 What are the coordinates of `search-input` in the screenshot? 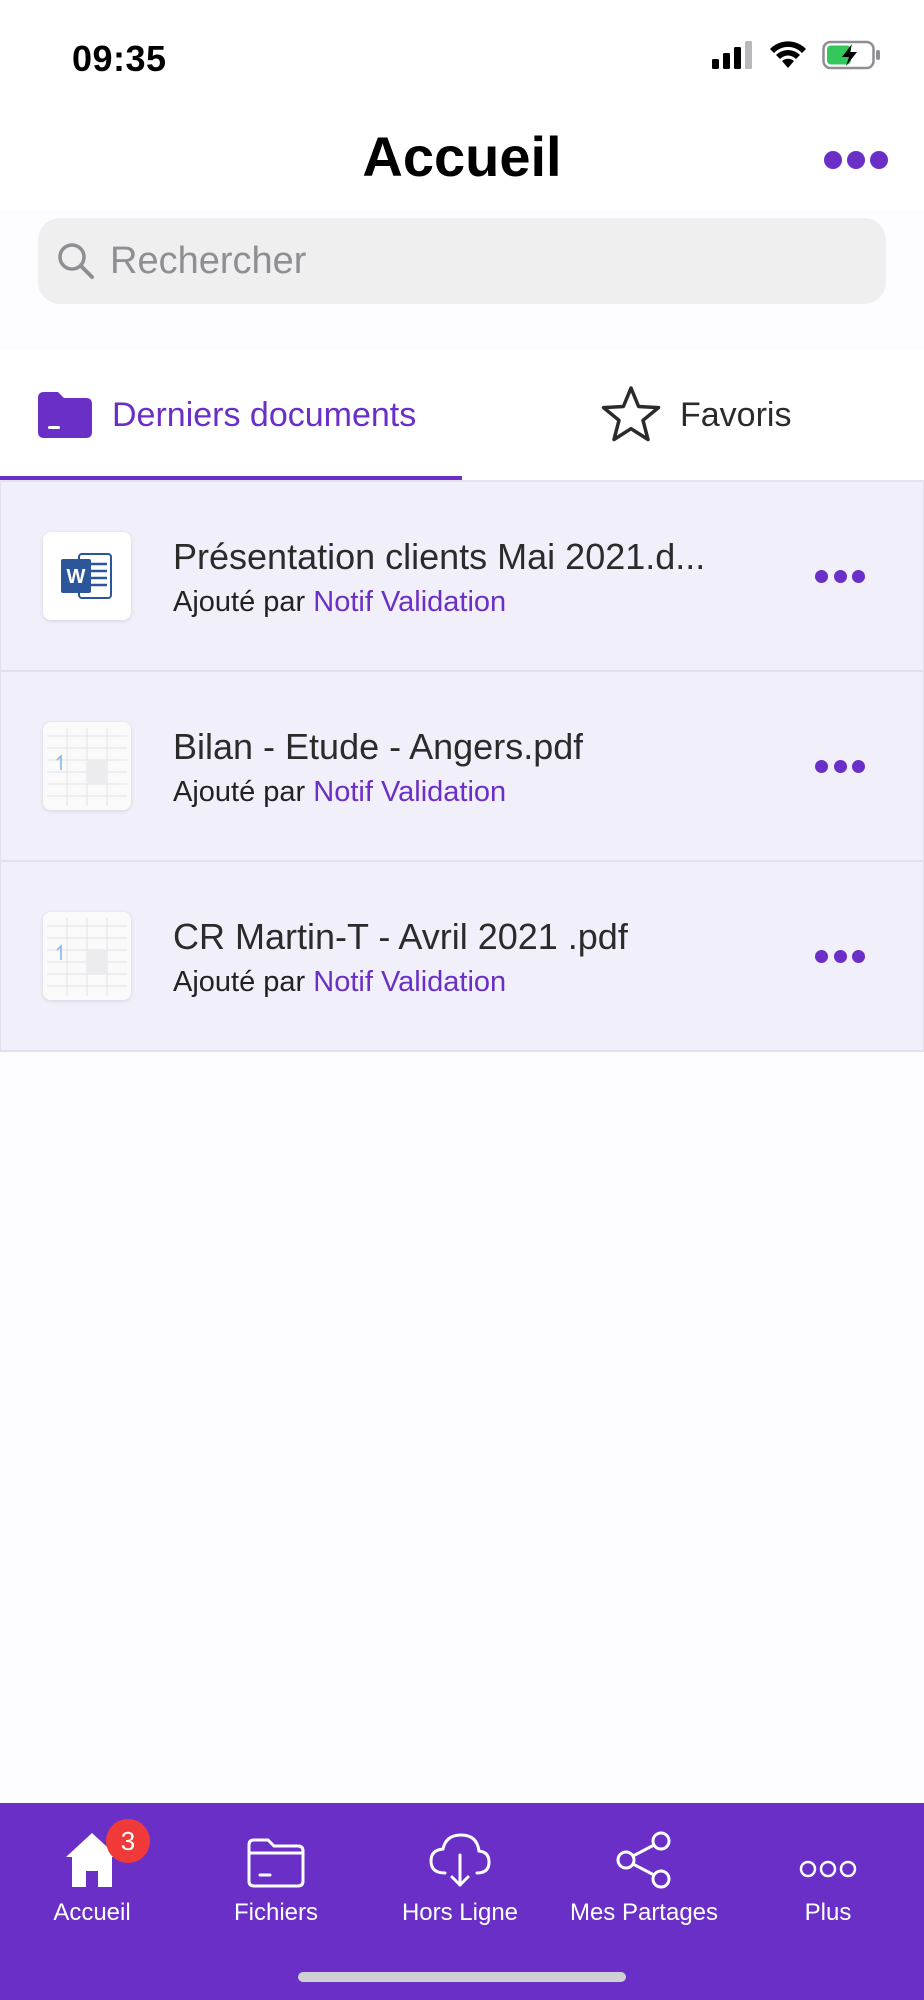 It's located at (480, 261).